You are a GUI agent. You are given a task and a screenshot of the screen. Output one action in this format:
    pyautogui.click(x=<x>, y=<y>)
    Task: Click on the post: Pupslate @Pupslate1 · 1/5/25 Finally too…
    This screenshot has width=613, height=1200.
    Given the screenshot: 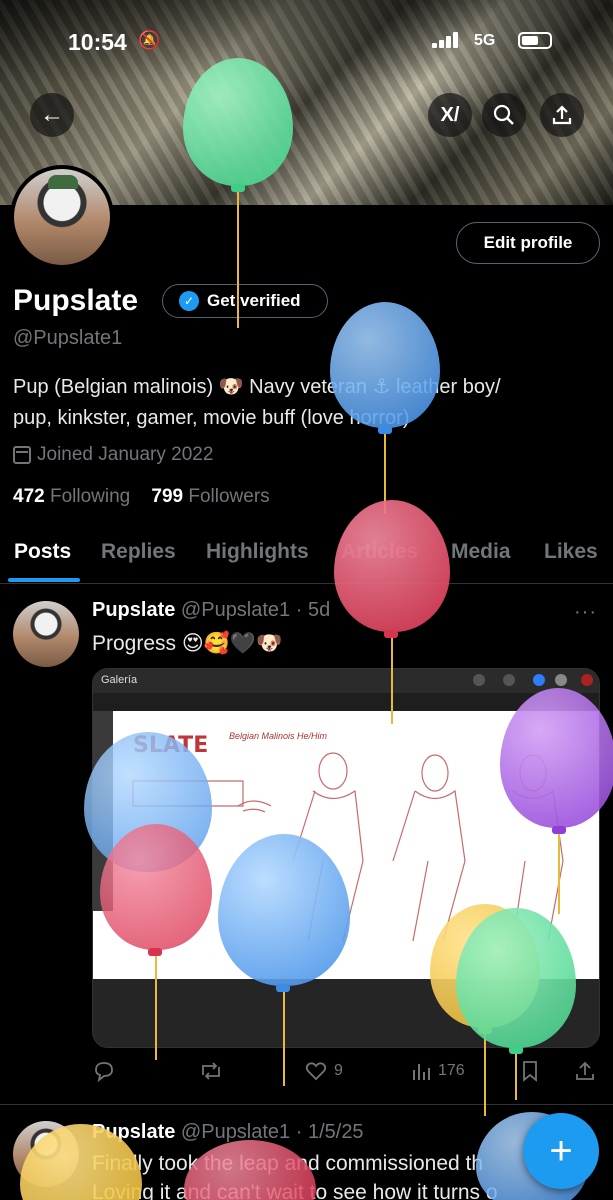 What is the action you would take?
    pyautogui.click(x=306, y=1152)
    